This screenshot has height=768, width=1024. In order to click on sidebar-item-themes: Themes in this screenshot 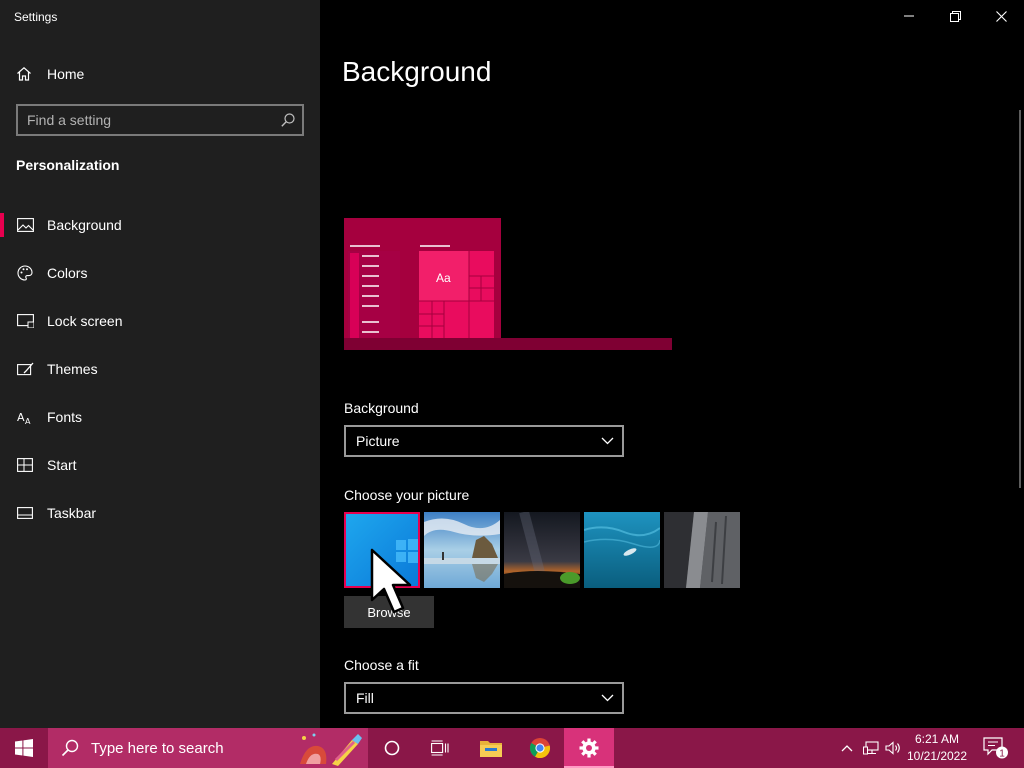, I will do `click(160, 369)`.